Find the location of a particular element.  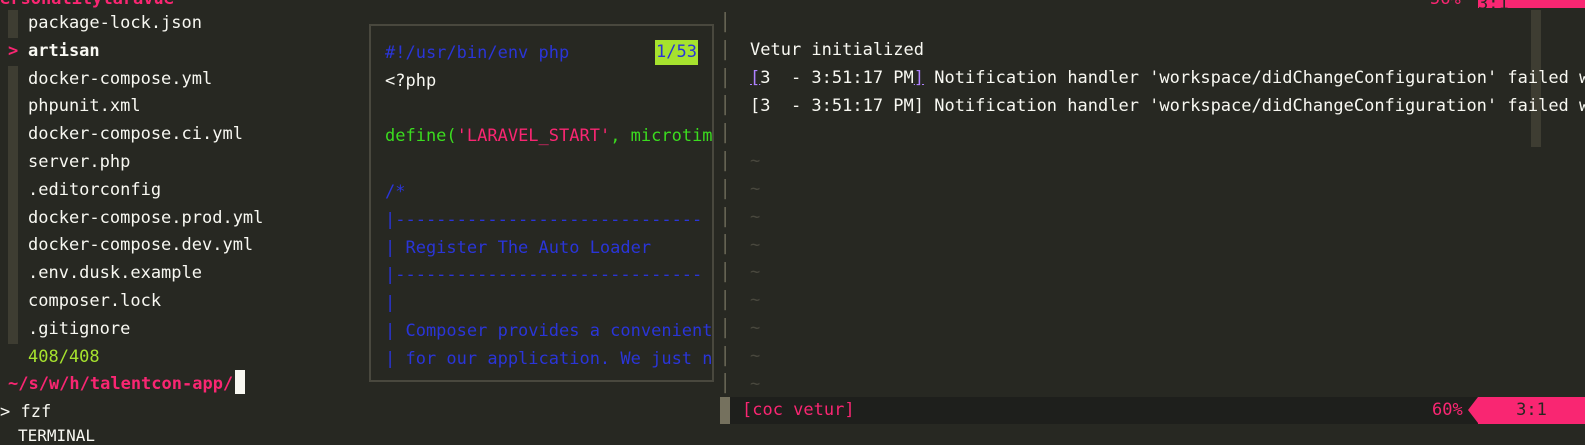

list-item: .editorconfig is located at coordinates (182, 190).